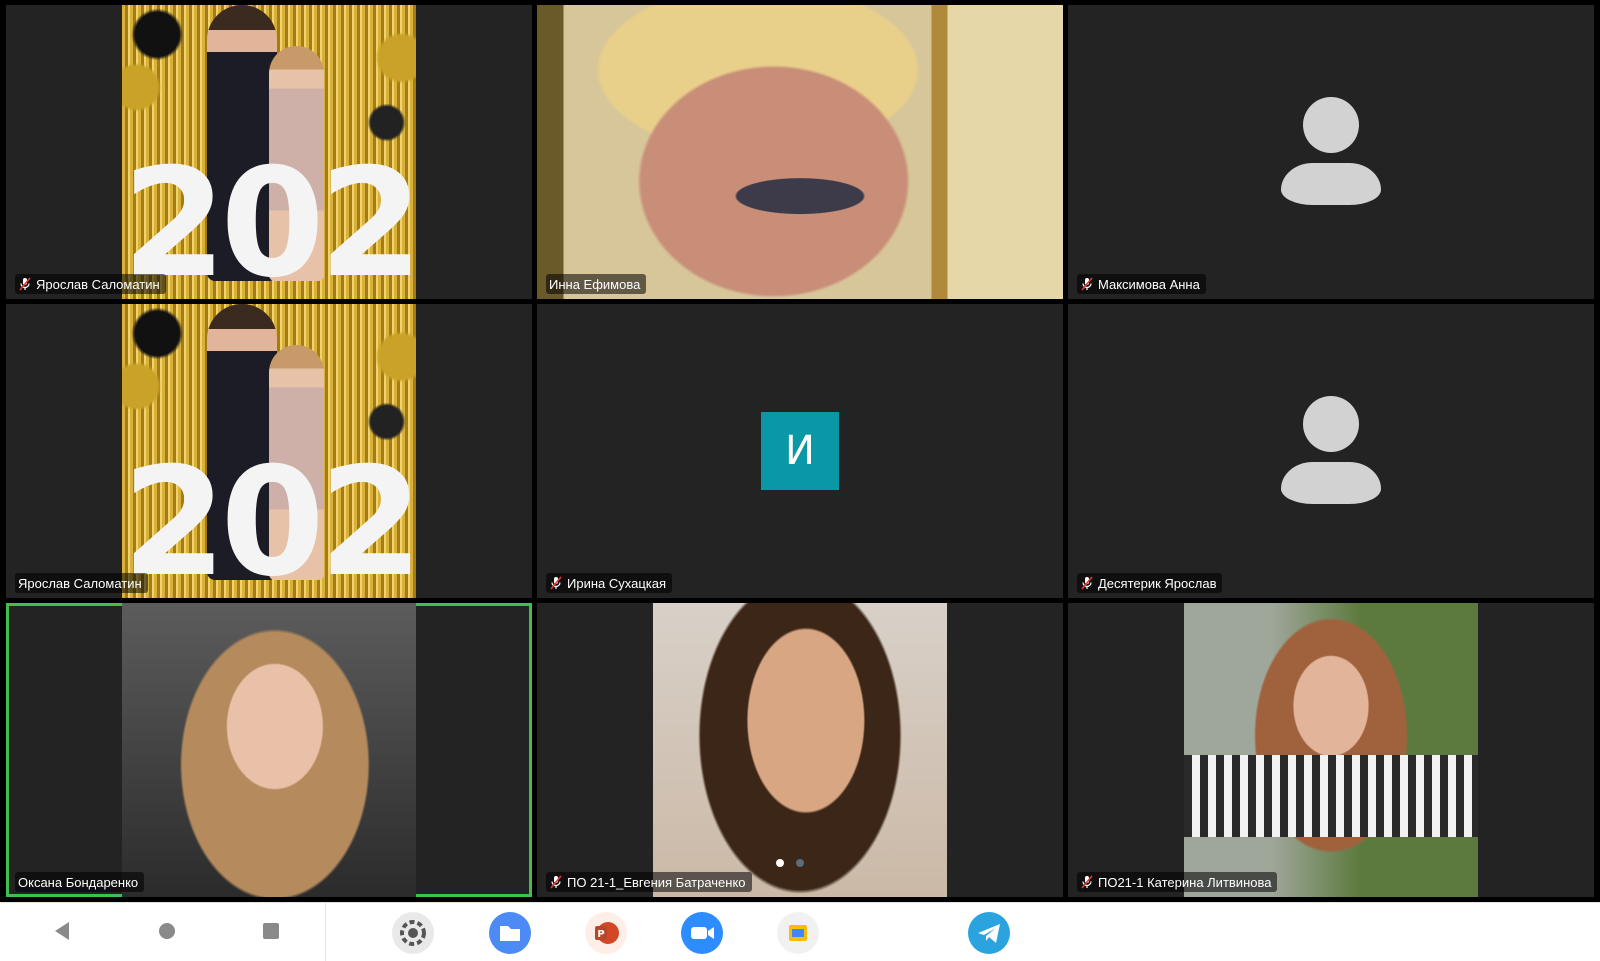  I want to click on participant-tile-active-speaker: Оксана Бондаренко, so click(269, 750).